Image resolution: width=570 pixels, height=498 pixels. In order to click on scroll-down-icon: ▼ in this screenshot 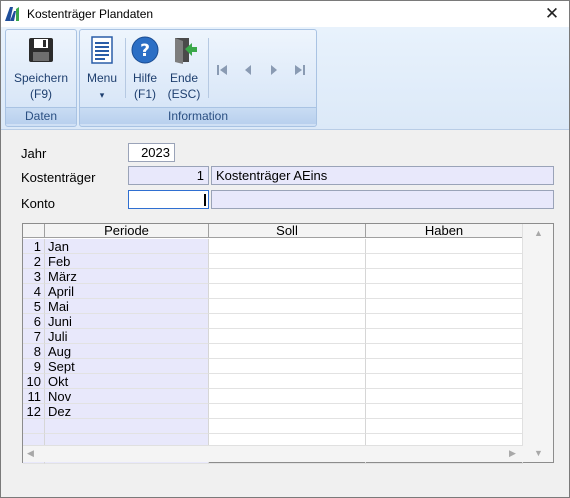, I will do `click(538, 453)`.